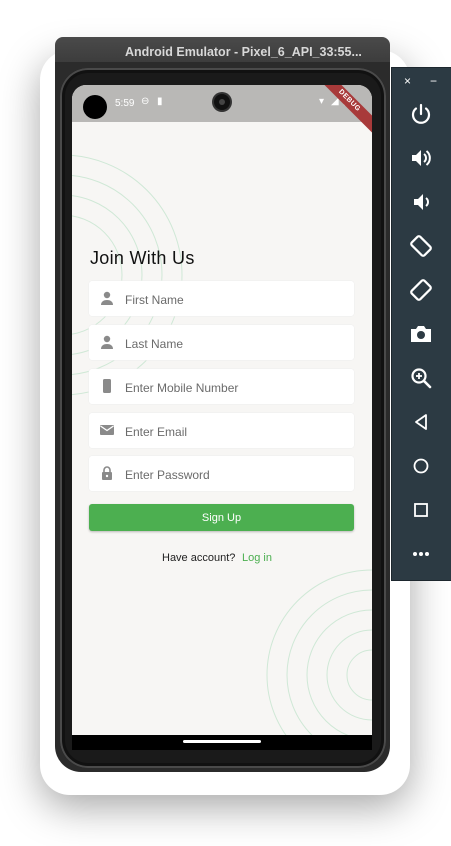 Image resolution: width=451 pixels, height=846 pixels. What do you see at coordinates (421, 378) in the screenshot?
I see `zoom-icon` at bounding box center [421, 378].